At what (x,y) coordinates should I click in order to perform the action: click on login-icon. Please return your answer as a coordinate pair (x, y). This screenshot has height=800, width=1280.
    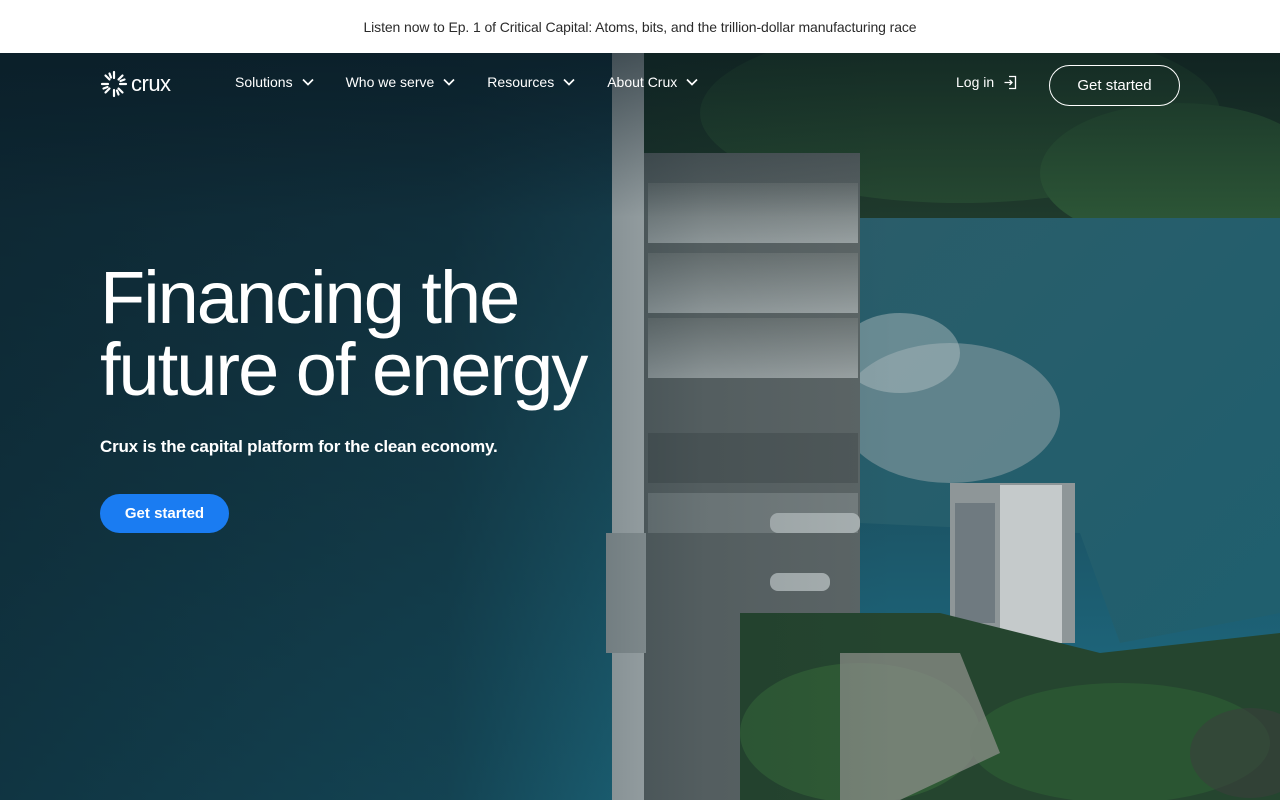
    Looking at the image, I should click on (1010, 82).